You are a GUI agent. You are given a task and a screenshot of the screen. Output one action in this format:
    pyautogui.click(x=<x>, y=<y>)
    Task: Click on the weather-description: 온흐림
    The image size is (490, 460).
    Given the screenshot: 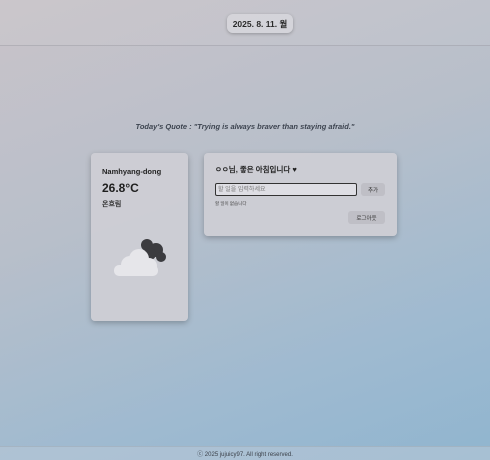 What is the action you would take?
    pyautogui.click(x=112, y=204)
    